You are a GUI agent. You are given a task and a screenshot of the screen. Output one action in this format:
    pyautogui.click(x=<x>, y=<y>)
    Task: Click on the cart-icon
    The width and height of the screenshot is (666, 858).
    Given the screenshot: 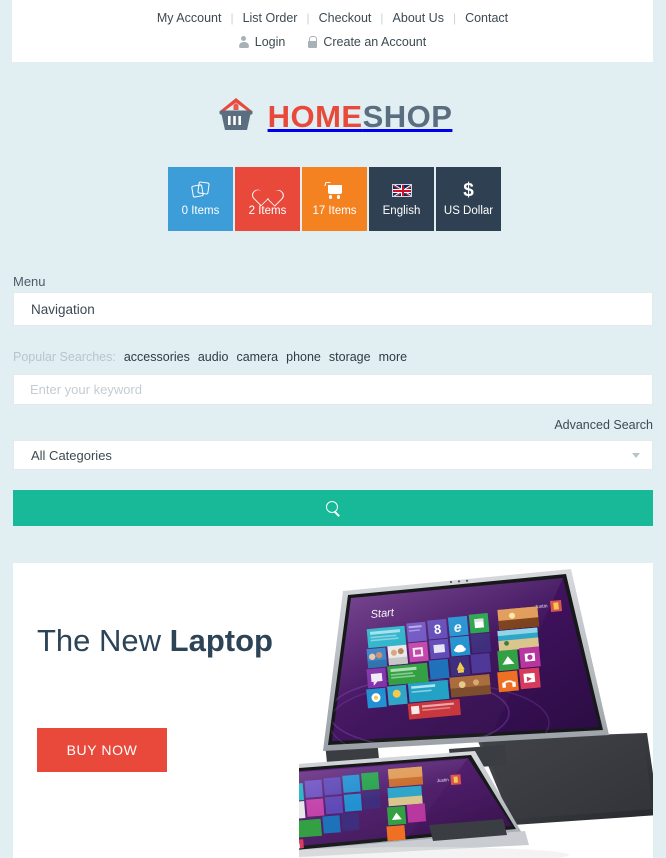 What is the action you would take?
    pyautogui.click(x=334, y=190)
    